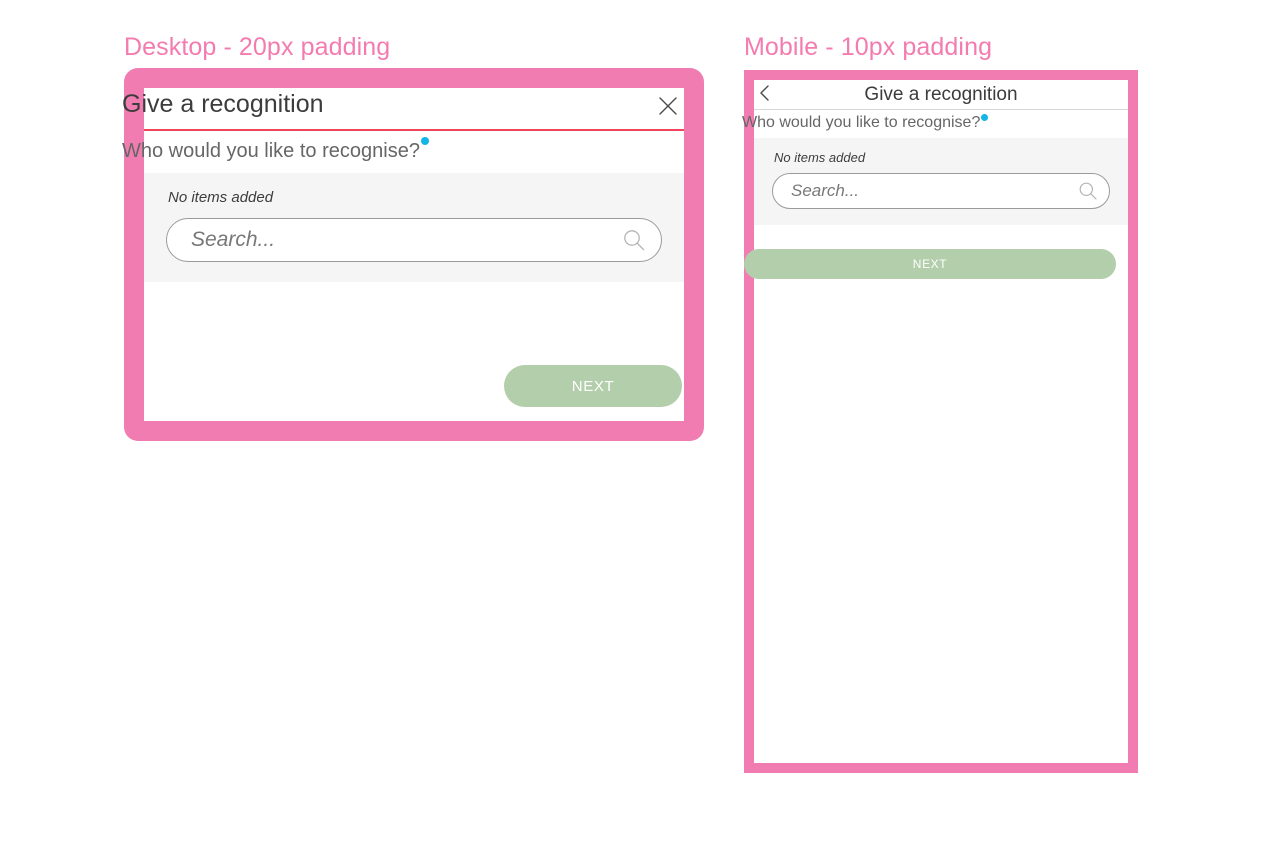 The image size is (1288, 846). Describe the element at coordinates (930, 264) in the screenshot. I see `mobile-next-button: NEXT` at that location.